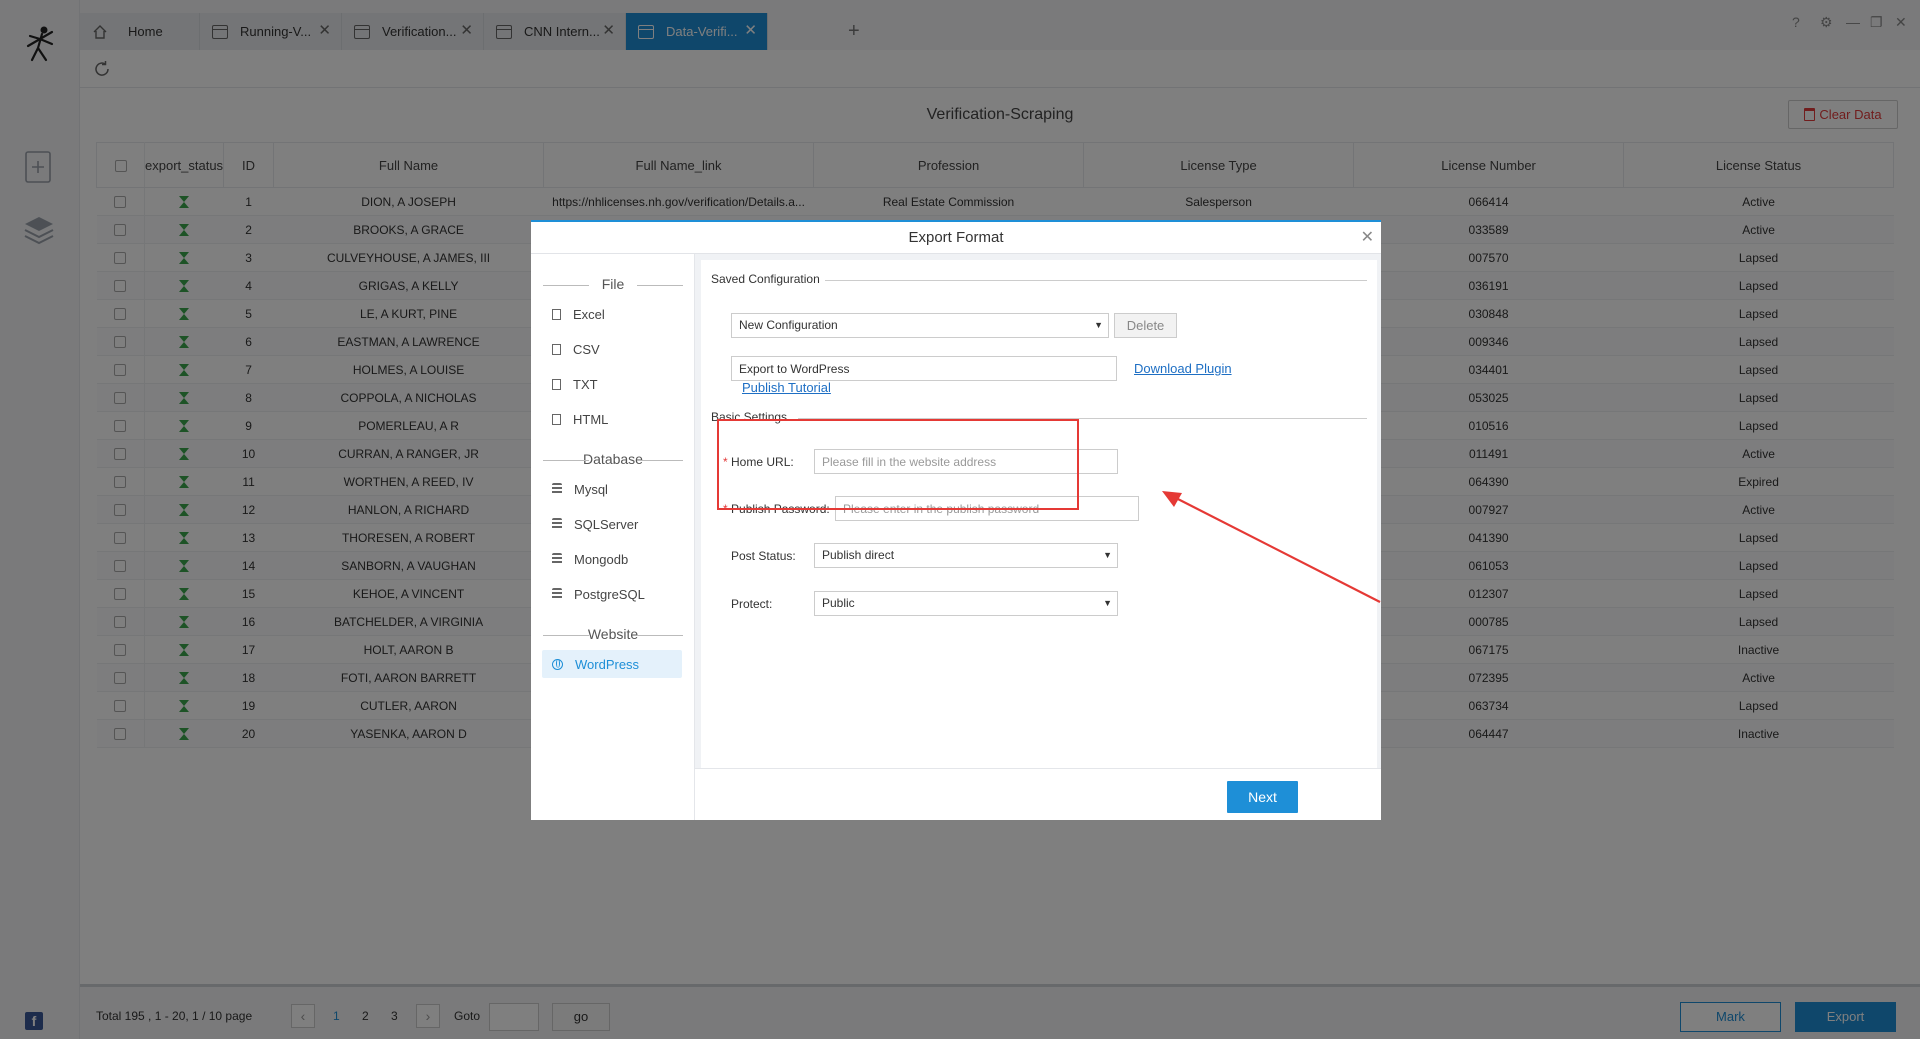  I want to click on annotation-arrow-icon, so click(1271, 547).